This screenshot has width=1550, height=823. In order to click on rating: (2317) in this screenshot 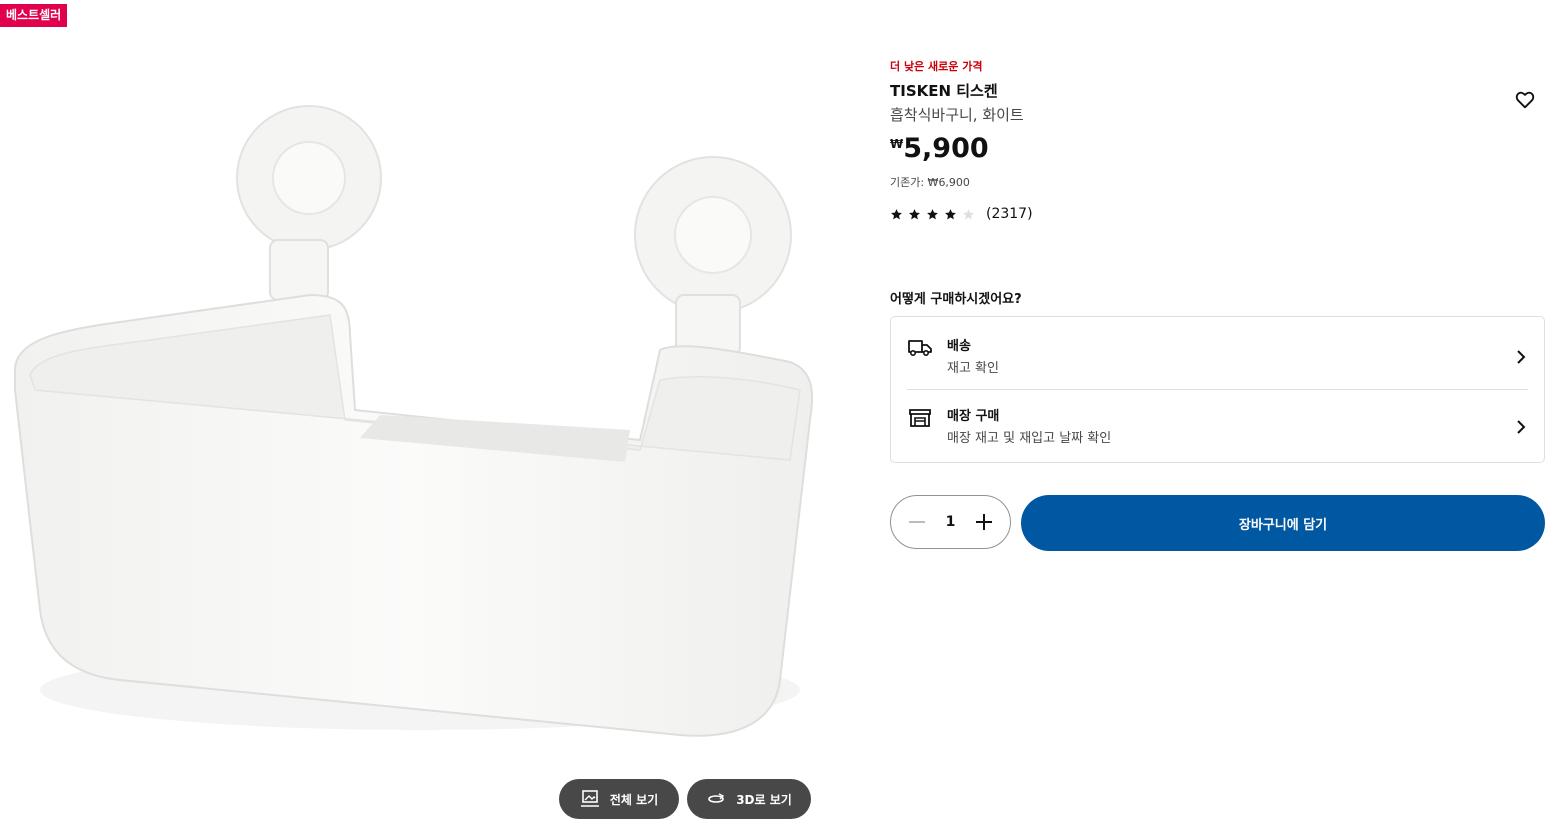, I will do `click(961, 214)`.